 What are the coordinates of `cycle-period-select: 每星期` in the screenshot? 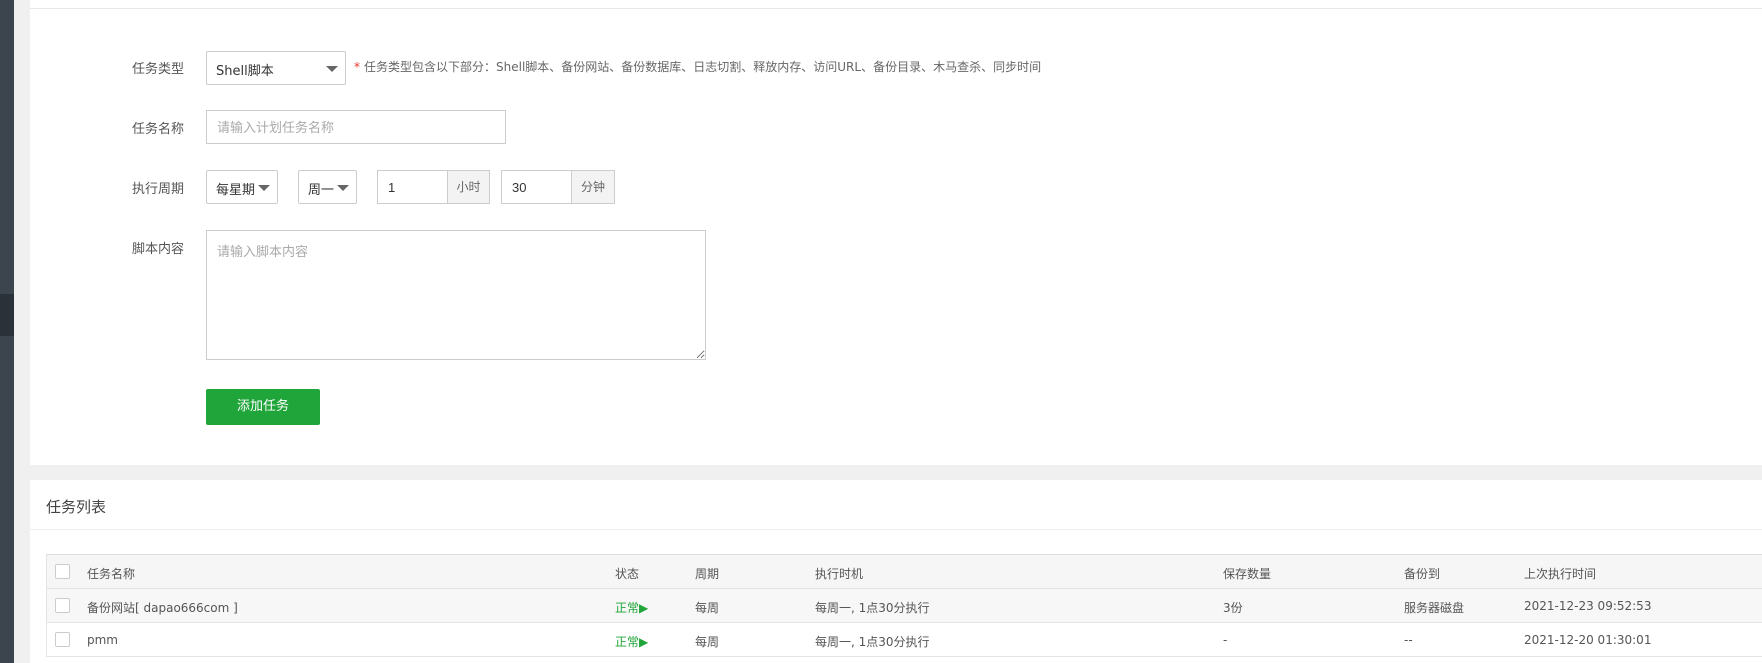 It's located at (242, 187).